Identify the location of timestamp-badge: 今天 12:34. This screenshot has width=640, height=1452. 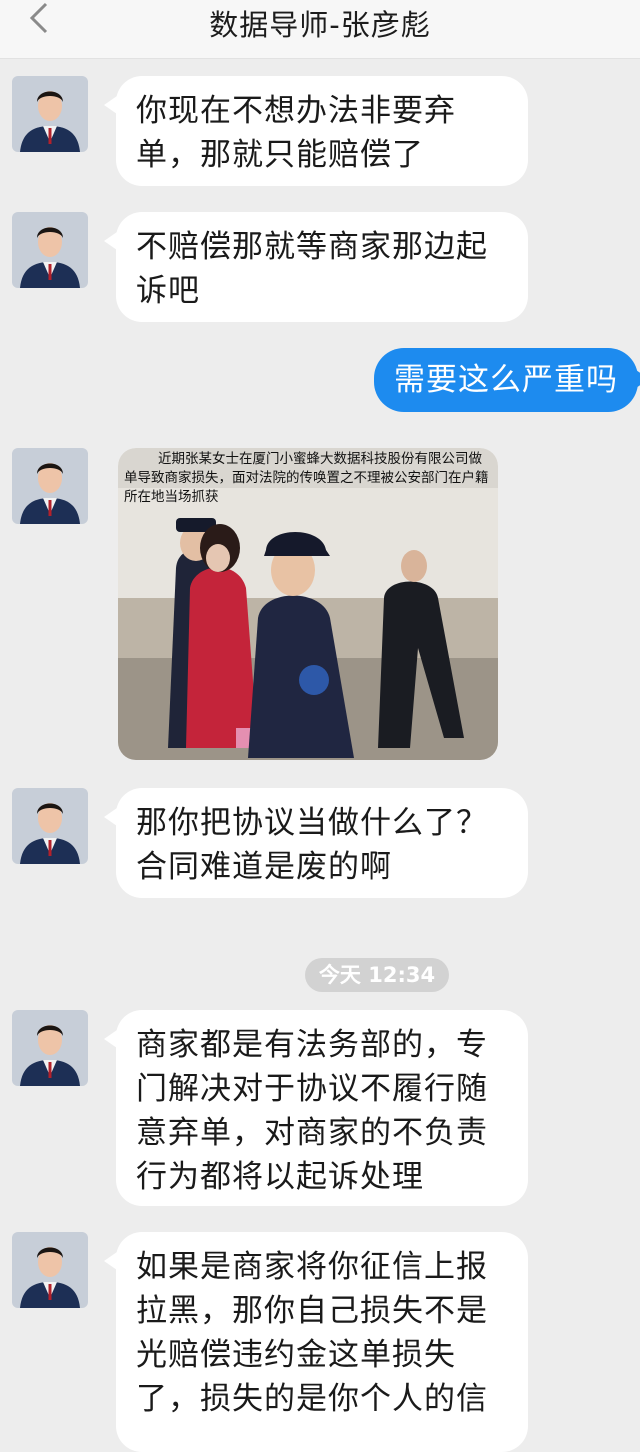
(377, 975).